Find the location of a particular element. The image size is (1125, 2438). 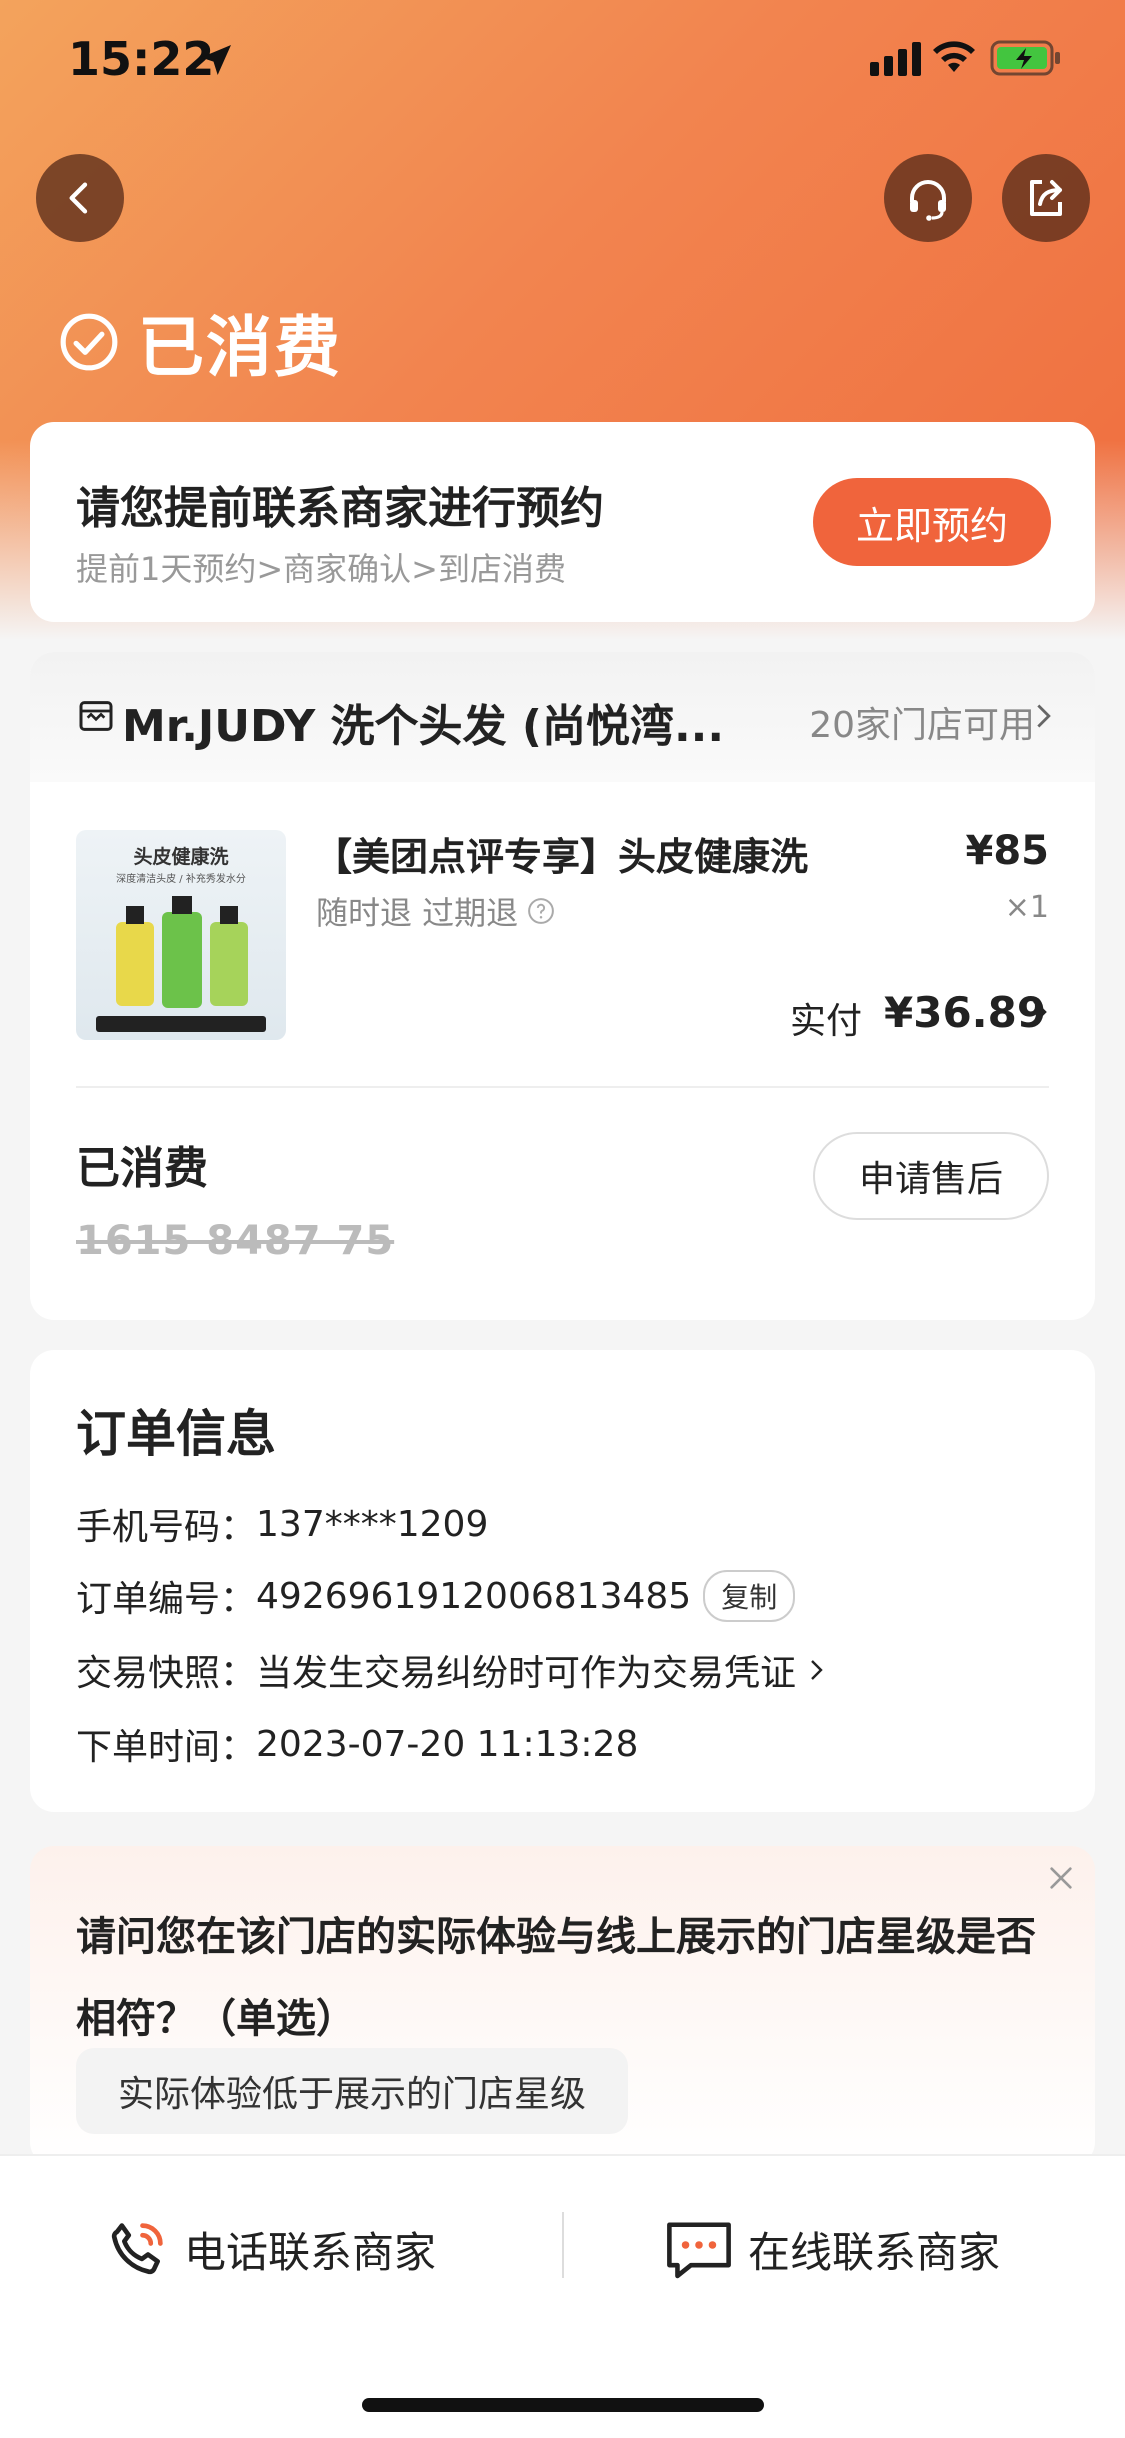

thumb-title: 头皮健康洗 is located at coordinates (181, 857).